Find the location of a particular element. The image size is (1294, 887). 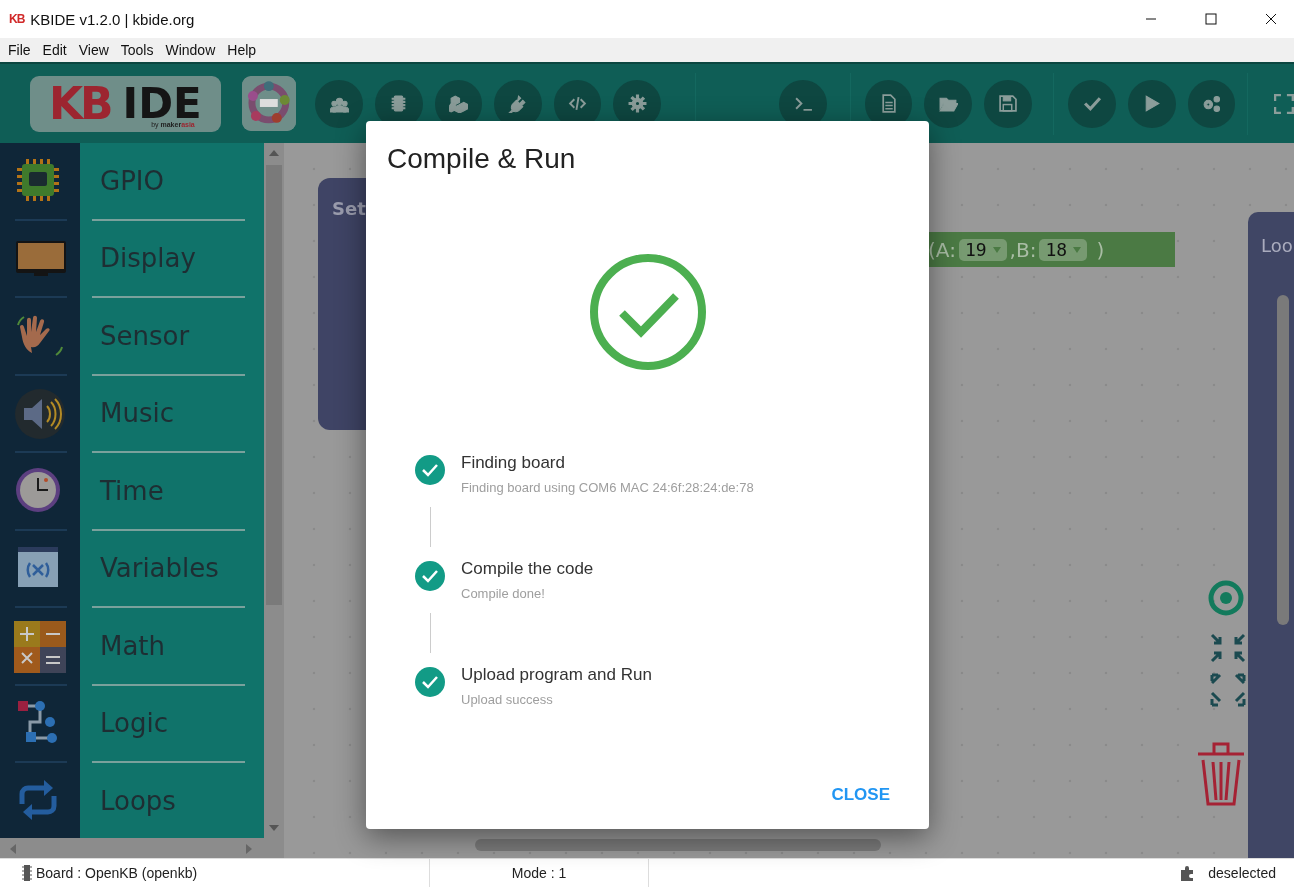

menu-item: Help is located at coordinates (242, 50).